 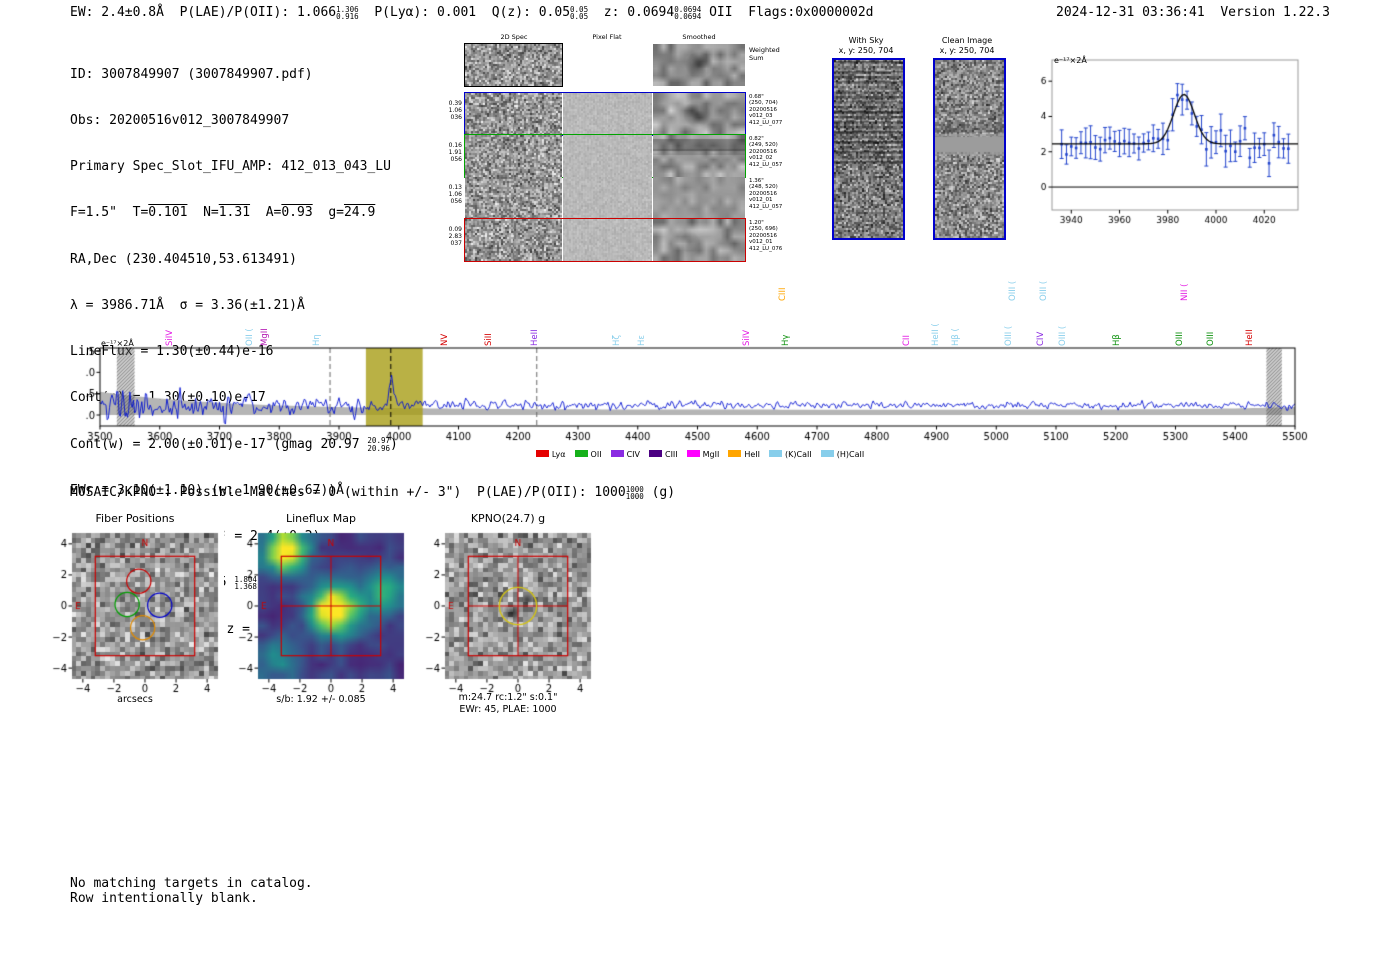 What do you see at coordinates (187, 305) in the screenshot?
I see `info-lambda-line: λ = 3986.71Å σ = 3.36(±1.21)Å` at bounding box center [187, 305].